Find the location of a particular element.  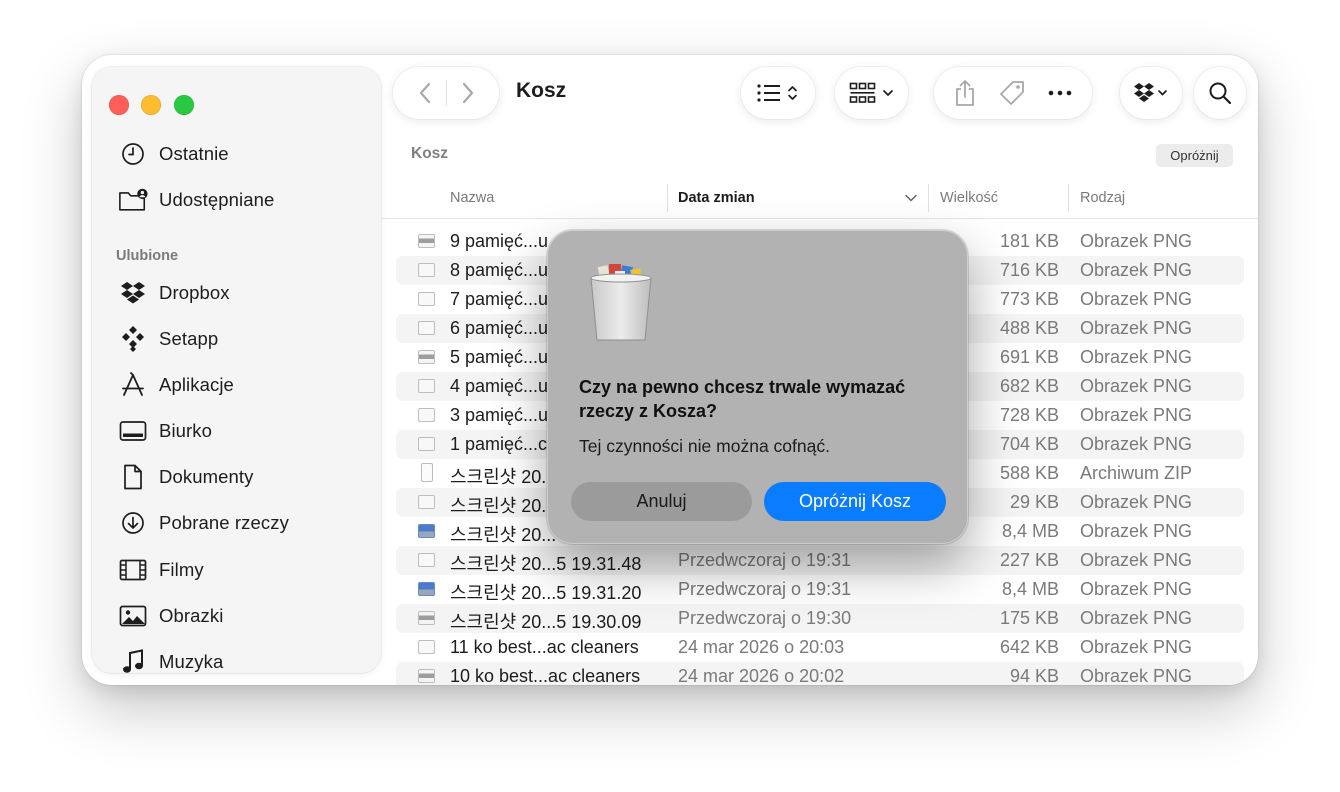

file-name: 8 pamięć...u is located at coordinates (499, 270).